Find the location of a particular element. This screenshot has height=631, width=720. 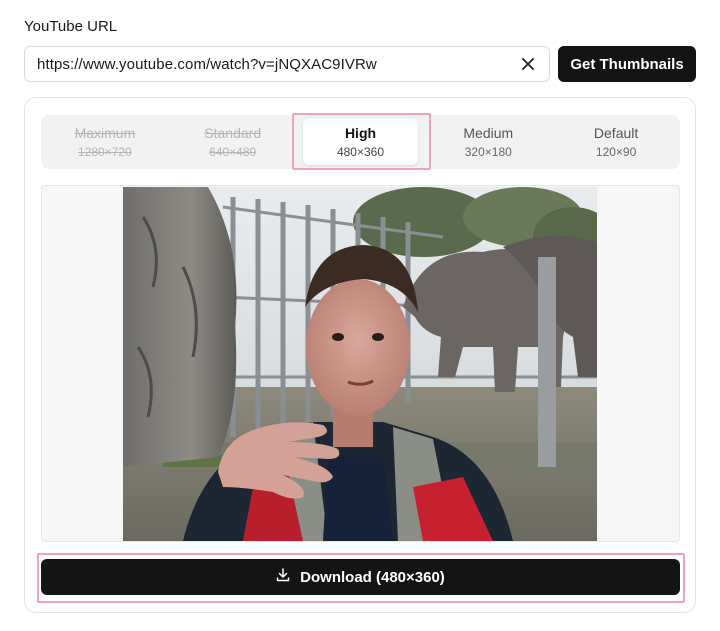

tab-maximum: Maximum 1280×720 is located at coordinates (105, 142).